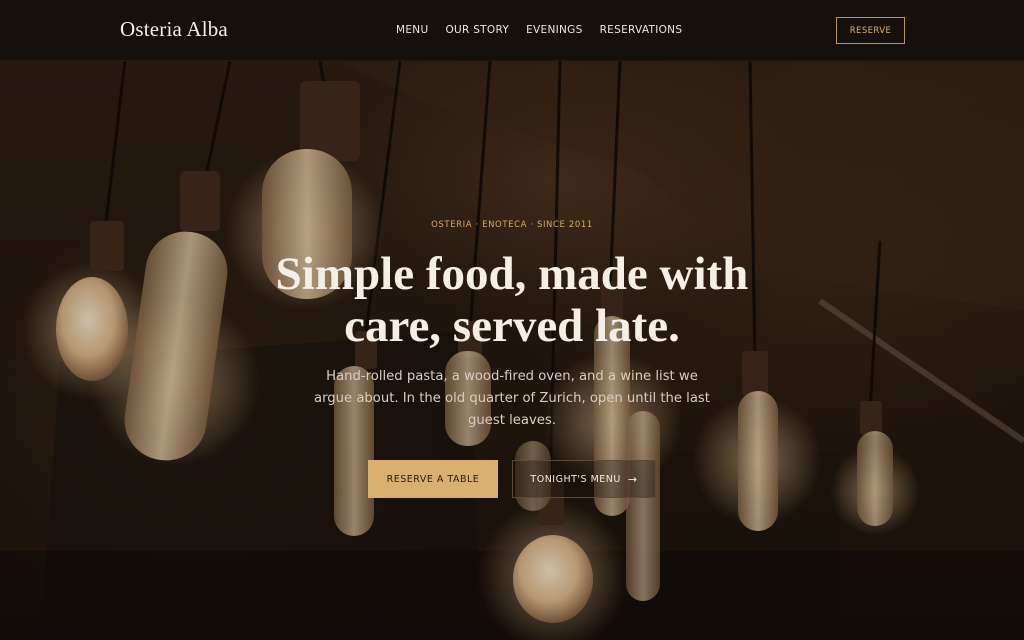  What do you see at coordinates (512, 274) in the screenshot?
I see `hero-headline-line-1: Simple food, made with` at bounding box center [512, 274].